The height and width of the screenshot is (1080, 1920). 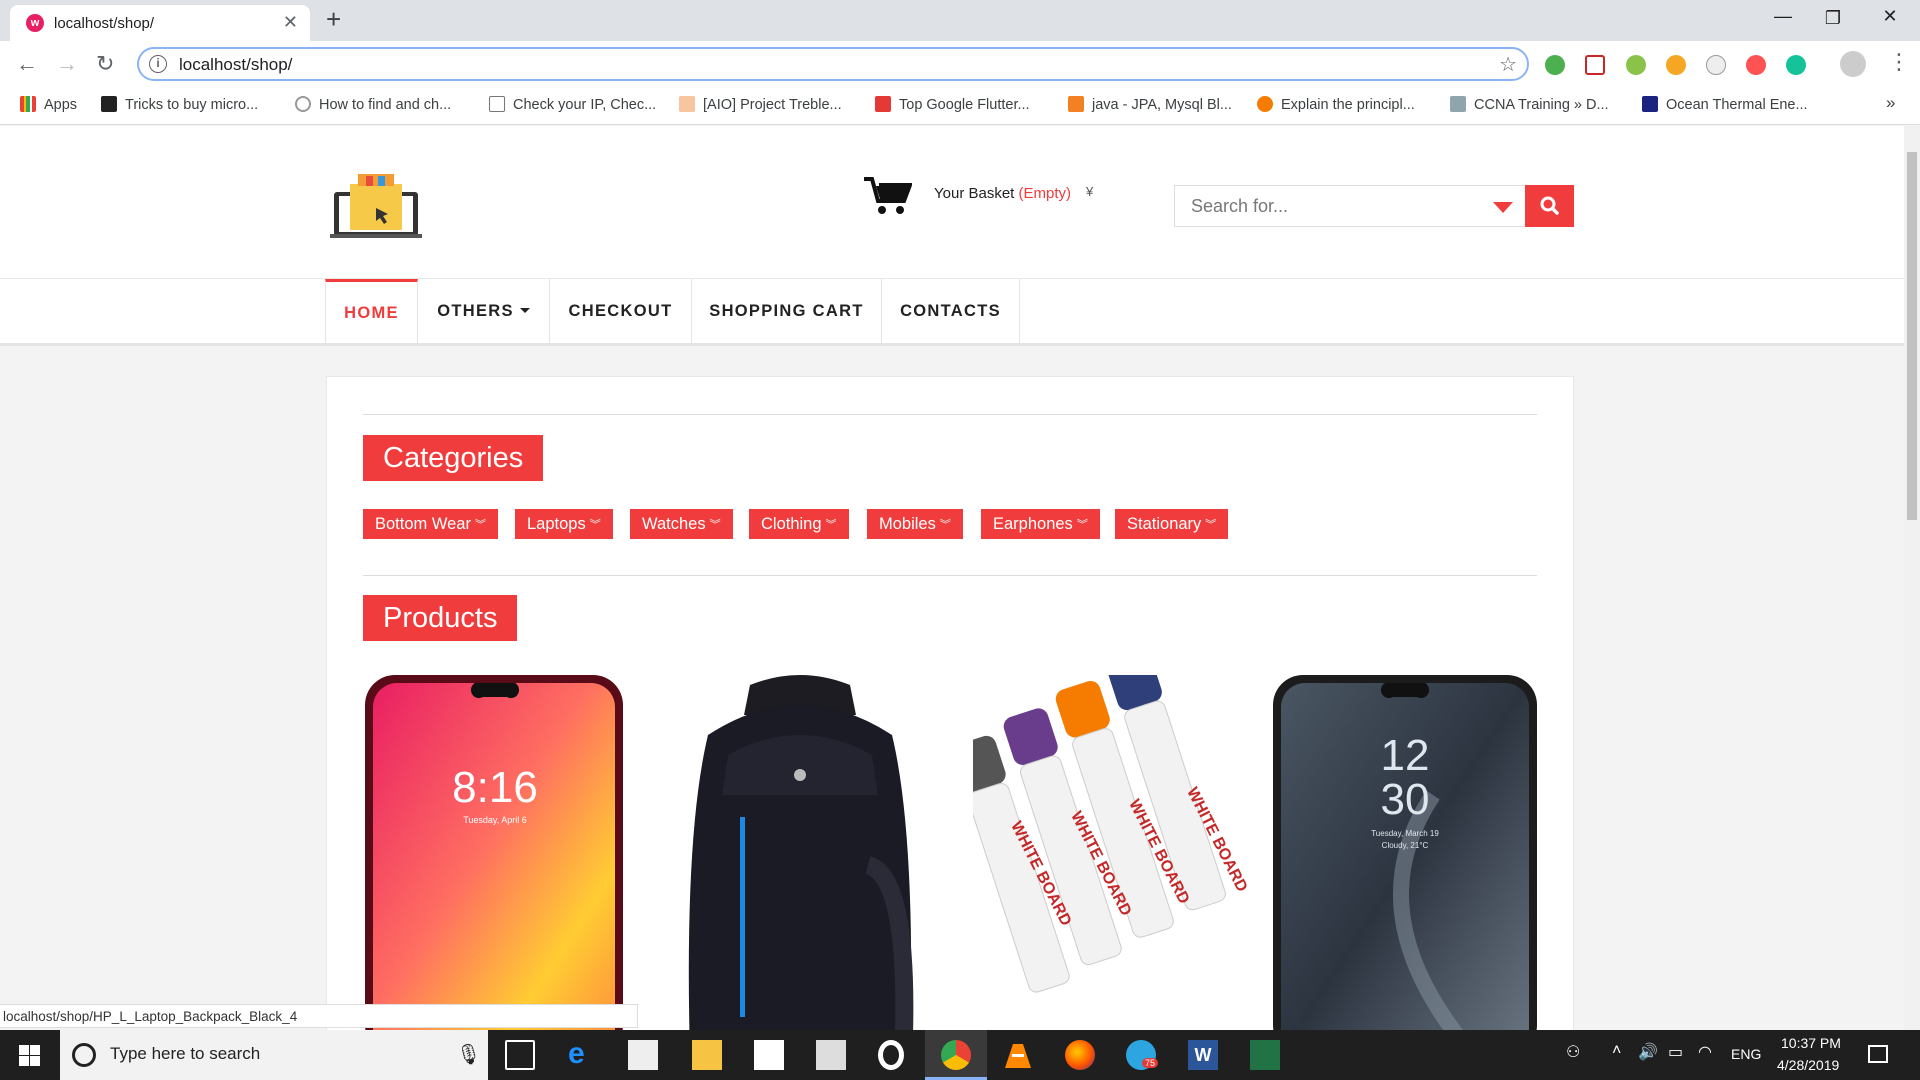 I want to click on browser-tab: w localhost/shop/ ✕, so click(x=160, y=23).